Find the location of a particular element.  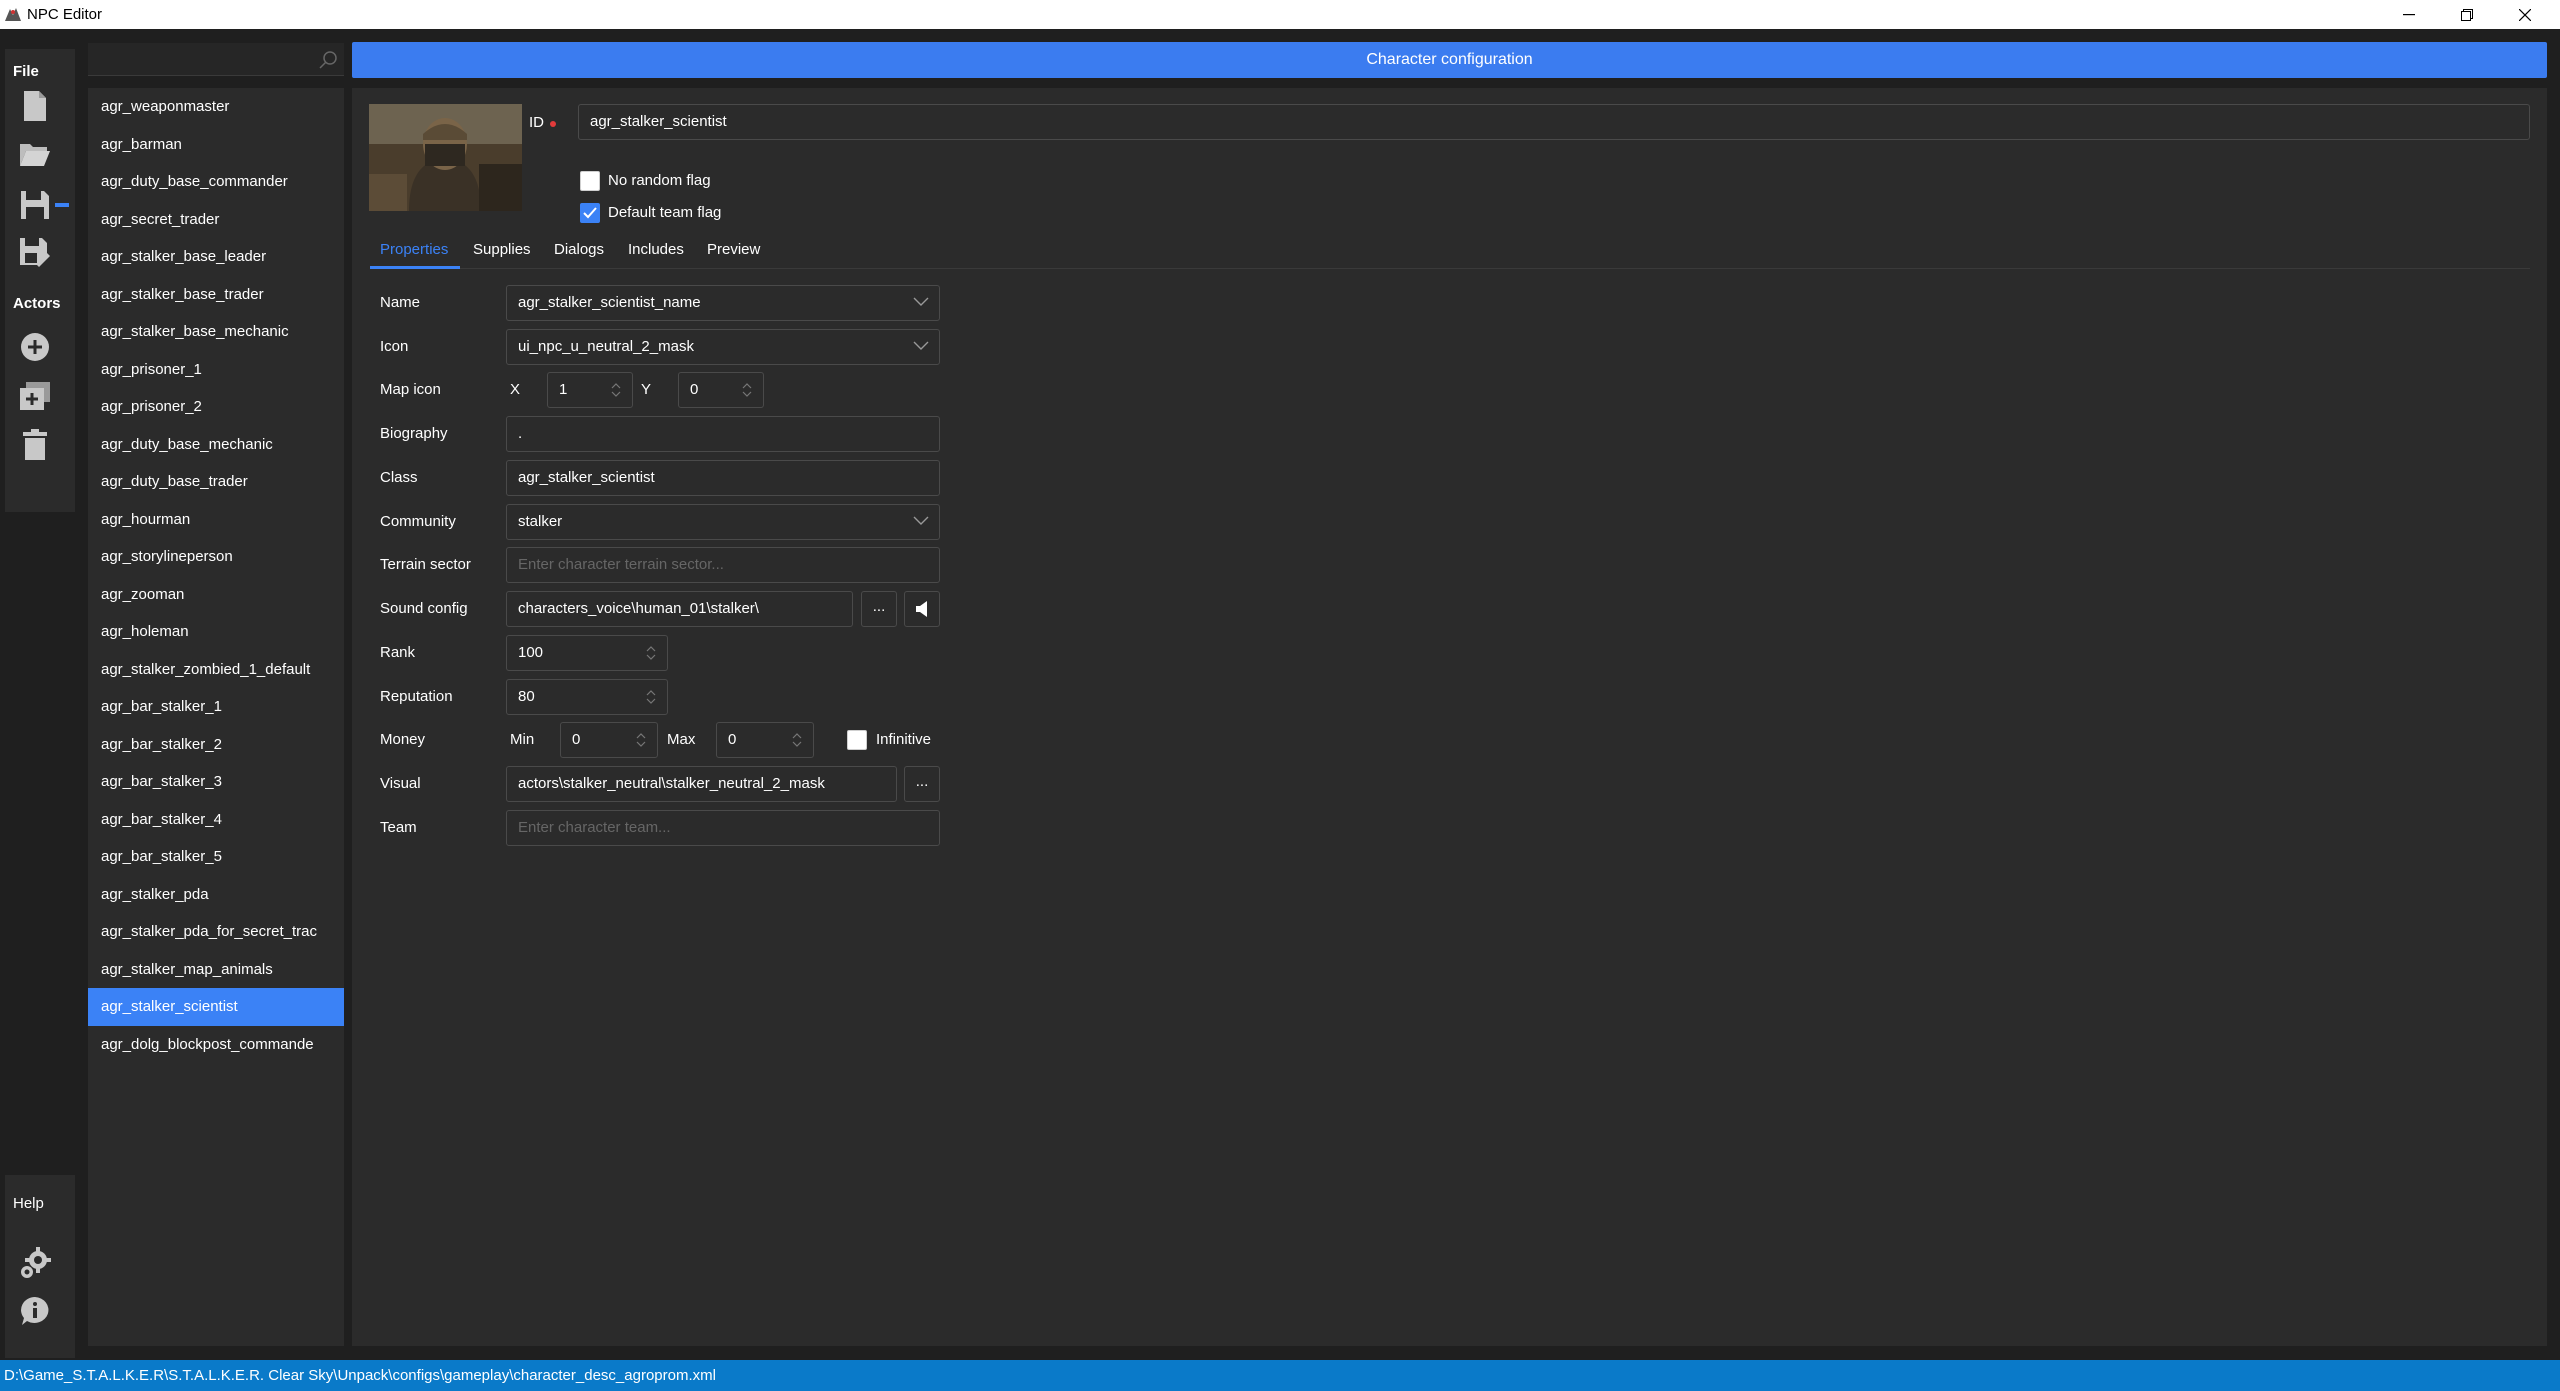

gear-icon is located at coordinates (36, 1262).